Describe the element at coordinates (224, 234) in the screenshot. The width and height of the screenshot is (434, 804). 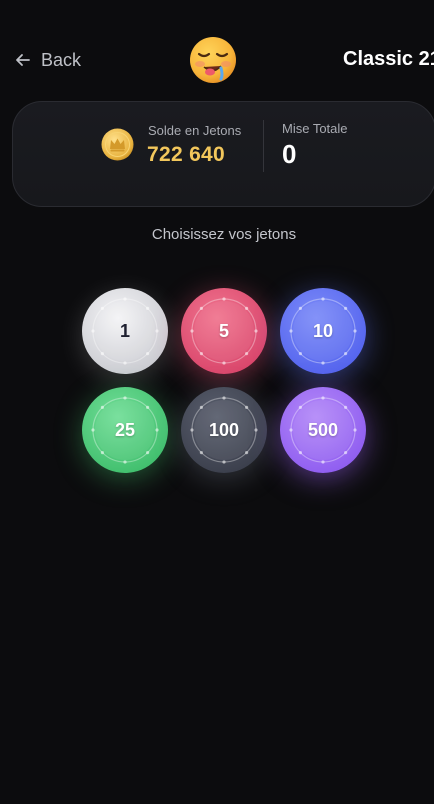
I see `chips-section-title: Choisissez vos jetons` at that location.